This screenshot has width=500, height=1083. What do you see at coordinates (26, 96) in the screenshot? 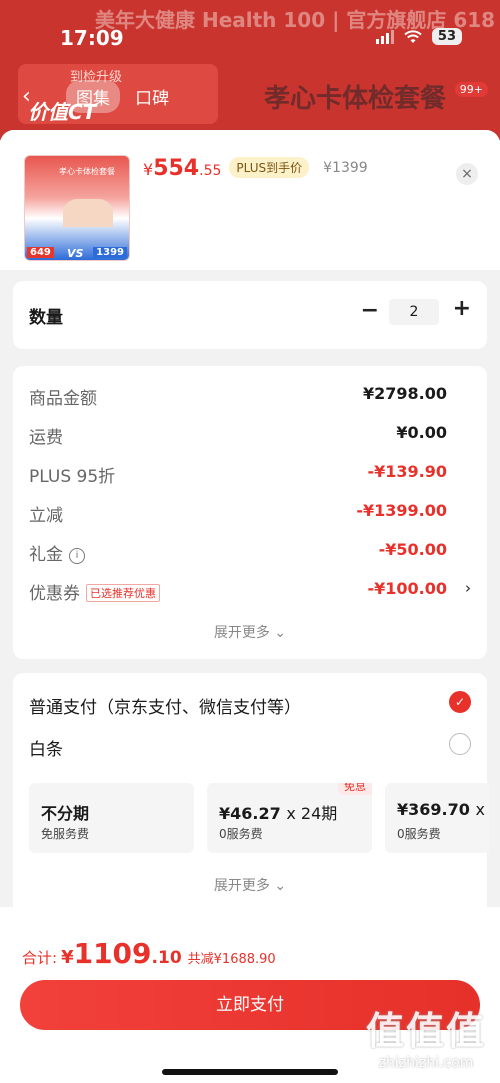
I see `back-icon: ‹` at bounding box center [26, 96].